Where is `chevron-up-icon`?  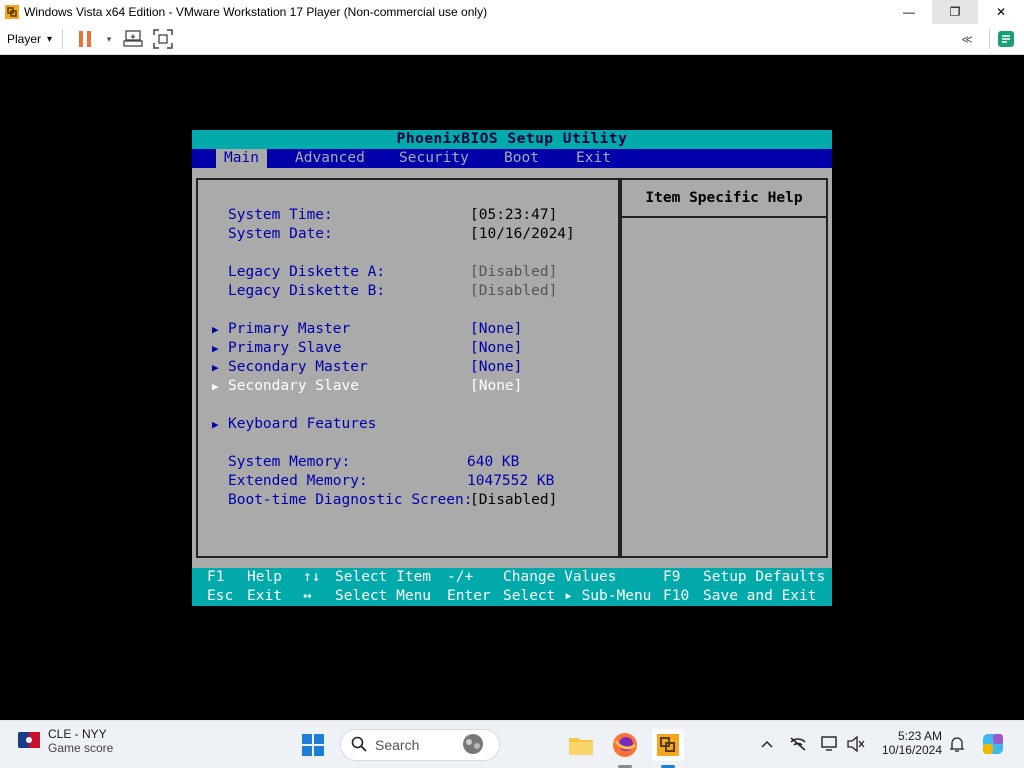
chevron-up-icon is located at coordinates (767, 744).